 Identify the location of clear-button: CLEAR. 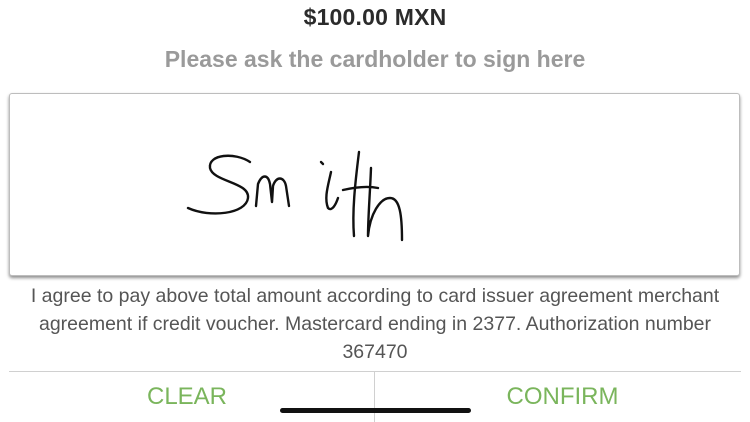
(187, 397).